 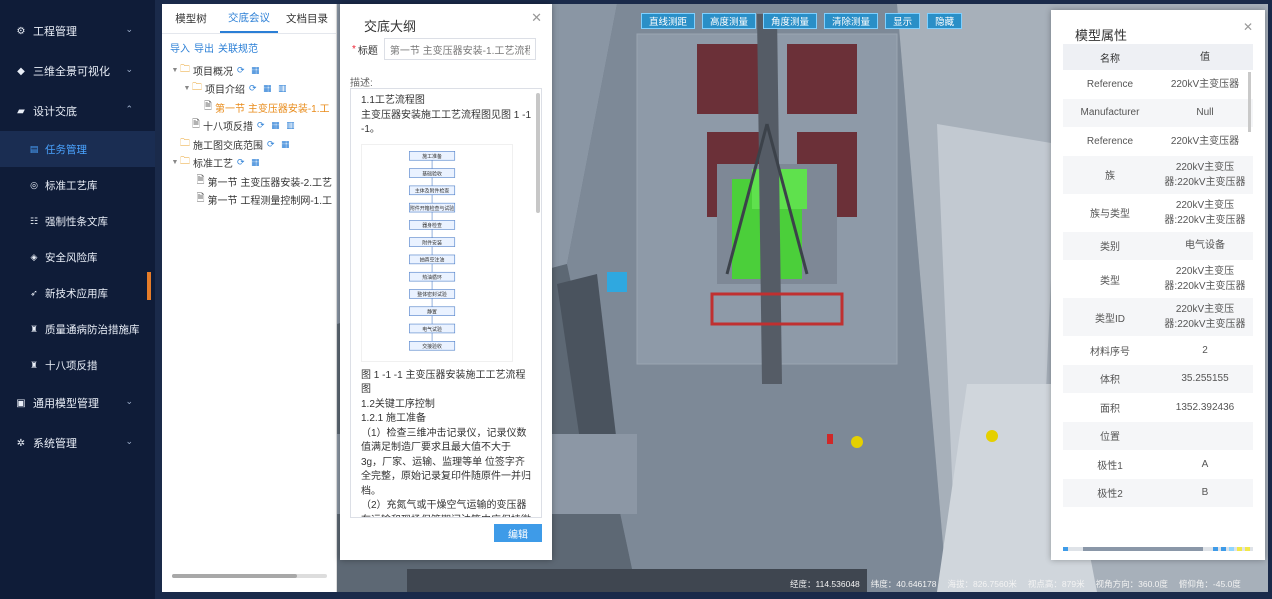 What do you see at coordinates (71, 365) in the screenshot?
I see `nav-label: 十八项反措` at bounding box center [71, 365].